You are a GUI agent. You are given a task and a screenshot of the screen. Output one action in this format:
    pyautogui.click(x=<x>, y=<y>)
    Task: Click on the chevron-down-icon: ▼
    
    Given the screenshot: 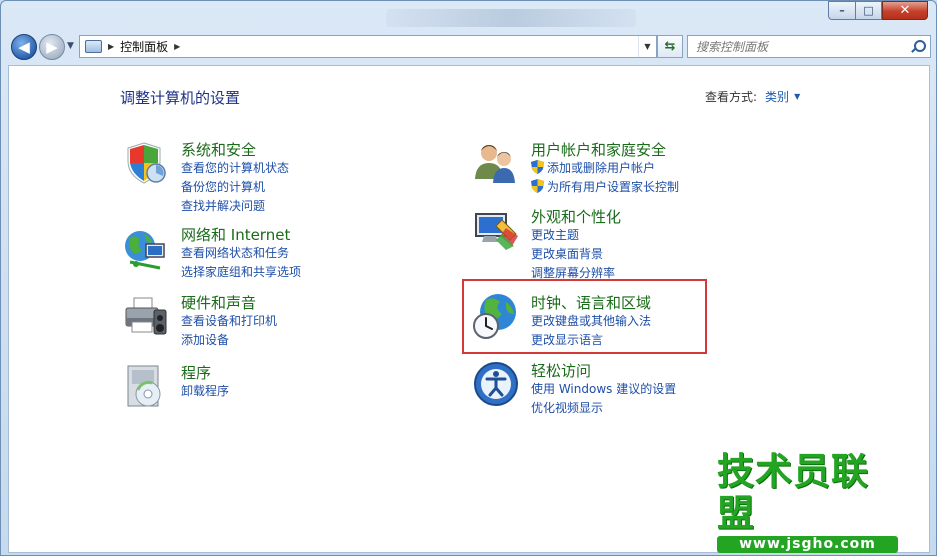 What is the action you would take?
    pyautogui.click(x=797, y=96)
    